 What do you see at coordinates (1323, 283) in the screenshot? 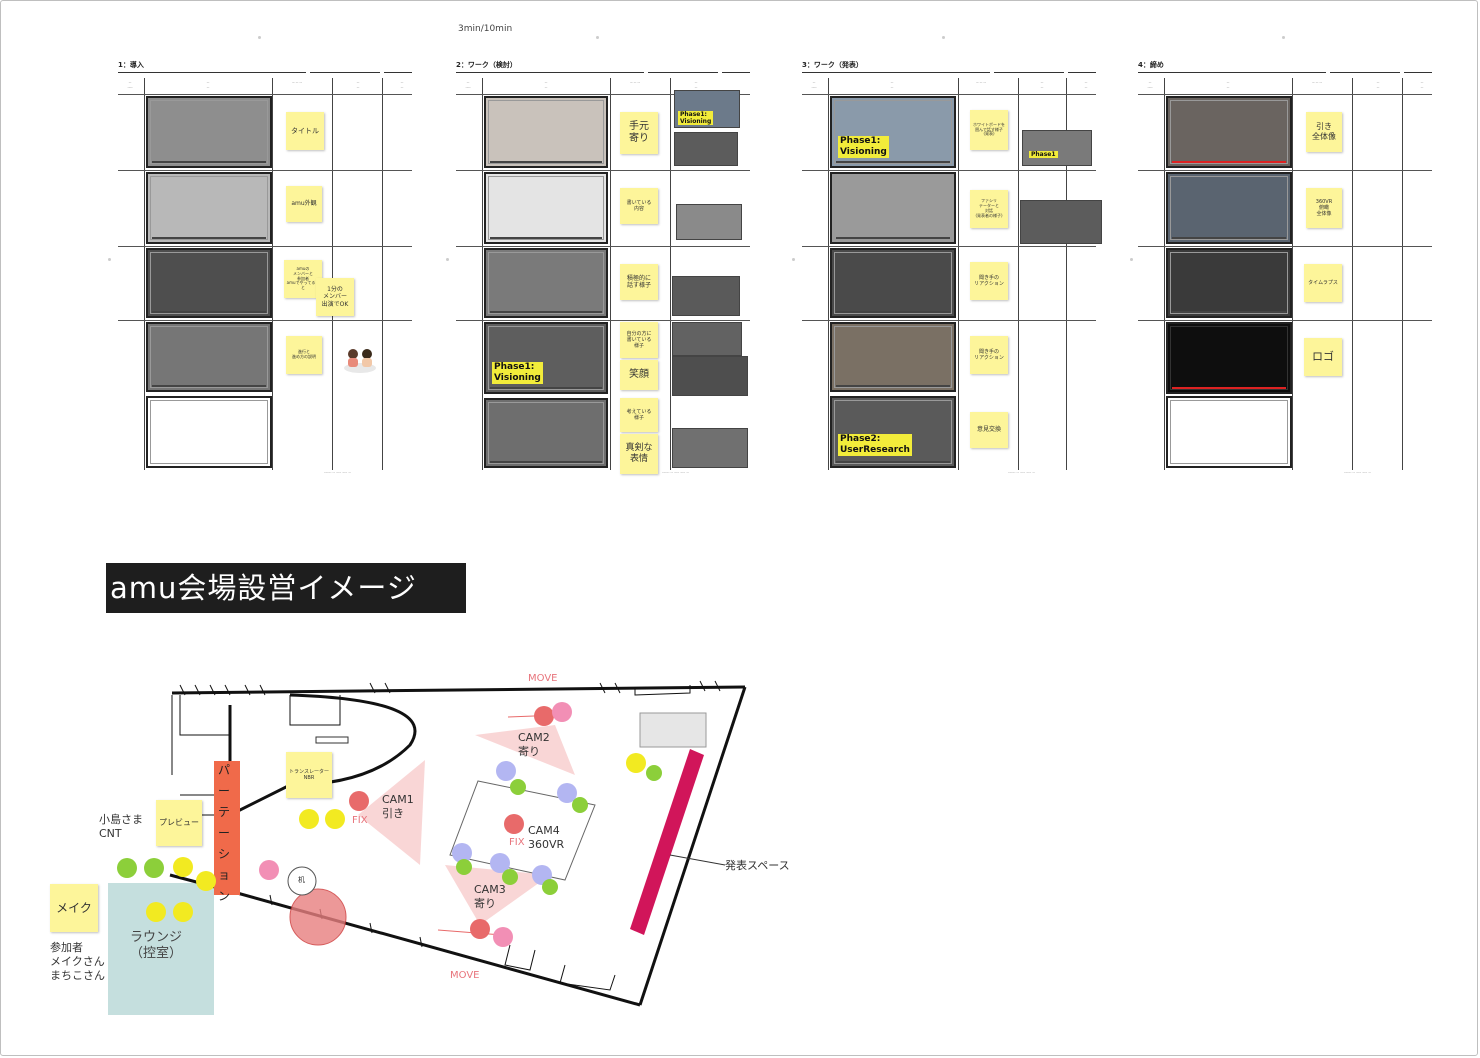
I see `sticky-note: タイムラプス` at bounding box center [1323, 283].